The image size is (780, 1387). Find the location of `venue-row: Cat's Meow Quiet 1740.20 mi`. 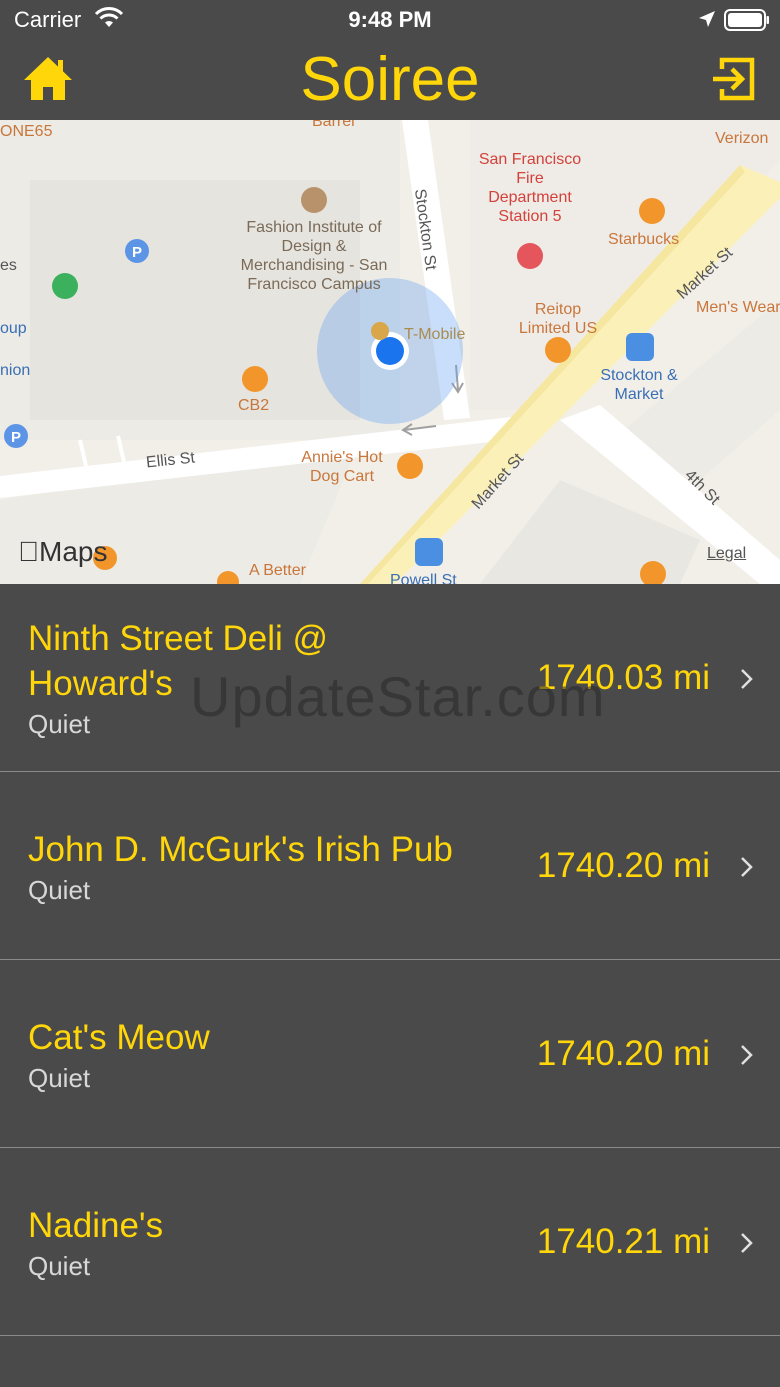

venue-row: Cat's Meow Quiet 1740.20 mi is located at coordinates (390, 1054).